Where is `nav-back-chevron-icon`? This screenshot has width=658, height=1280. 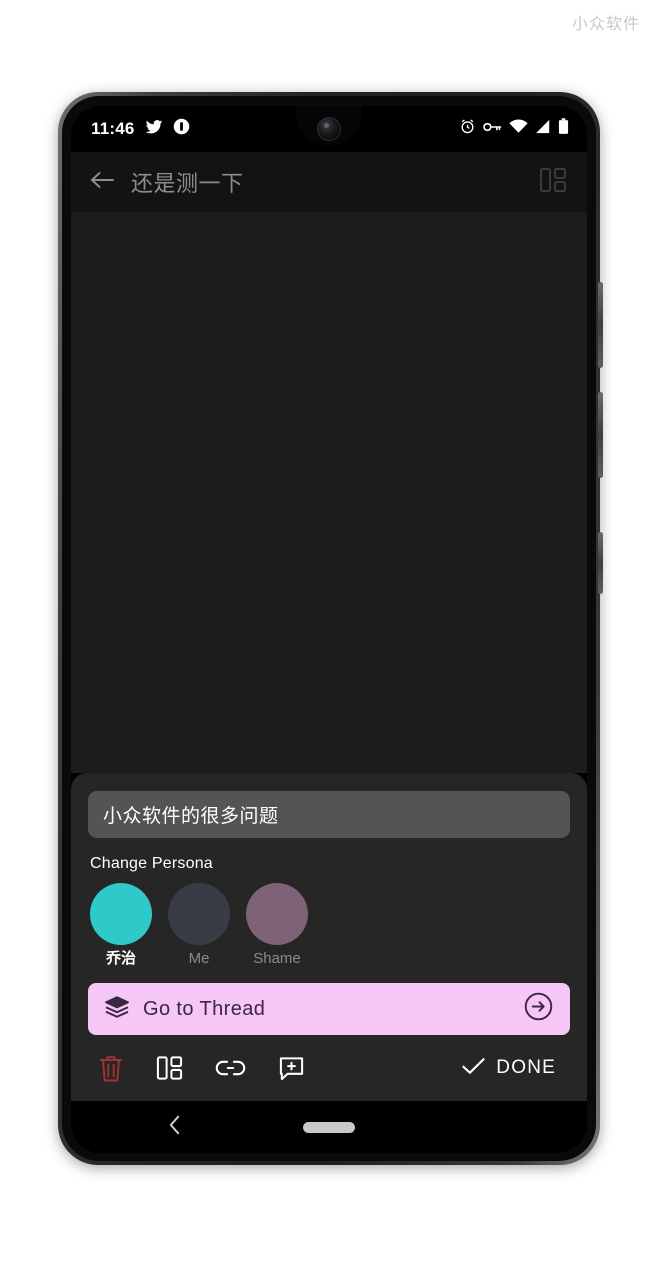
nav-back-chevron-icon is located at coordinates (174, 1127).